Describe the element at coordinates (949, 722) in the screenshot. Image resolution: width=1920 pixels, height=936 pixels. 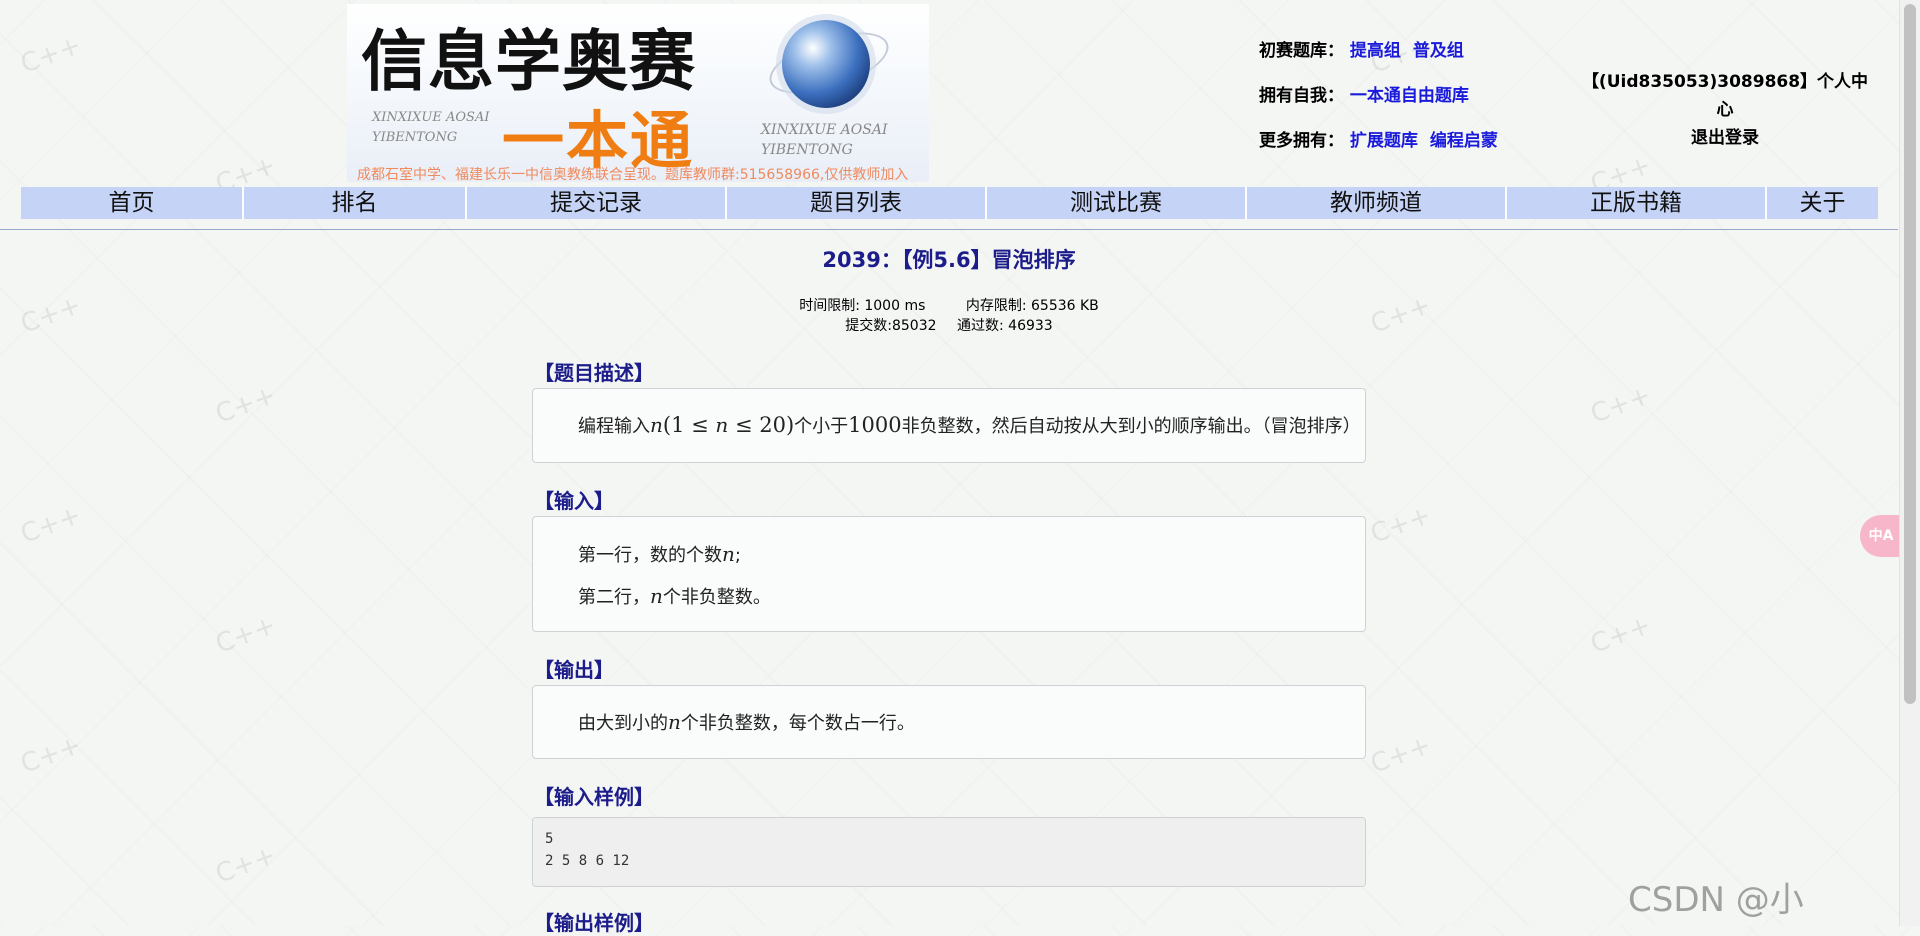
I see `output-box: 由大到小的n个非负整数，每个数占一行。` at that location.